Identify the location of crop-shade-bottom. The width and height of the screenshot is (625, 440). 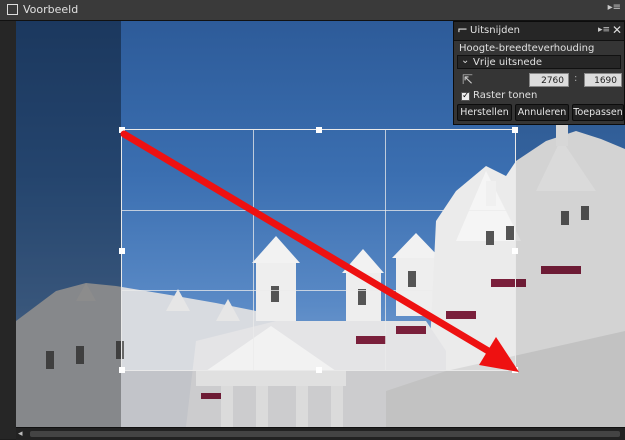
(318, 399).